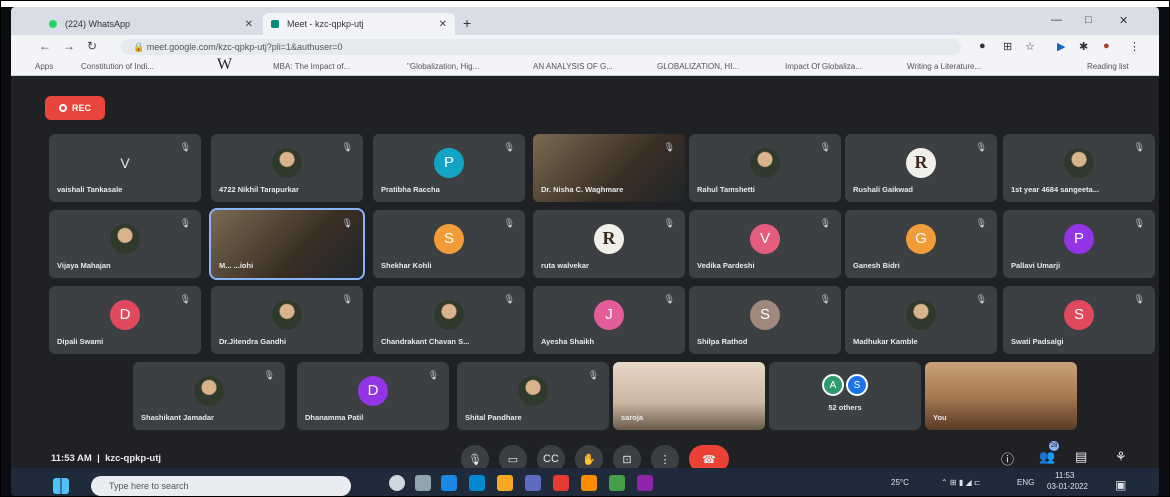 The width and height of the screenshot is (1170, 497). What do you see at coordinates (98, 24) in the screenshot?
I see `tab-label: (224) WhatsApp` at bounding box center [98, 24].